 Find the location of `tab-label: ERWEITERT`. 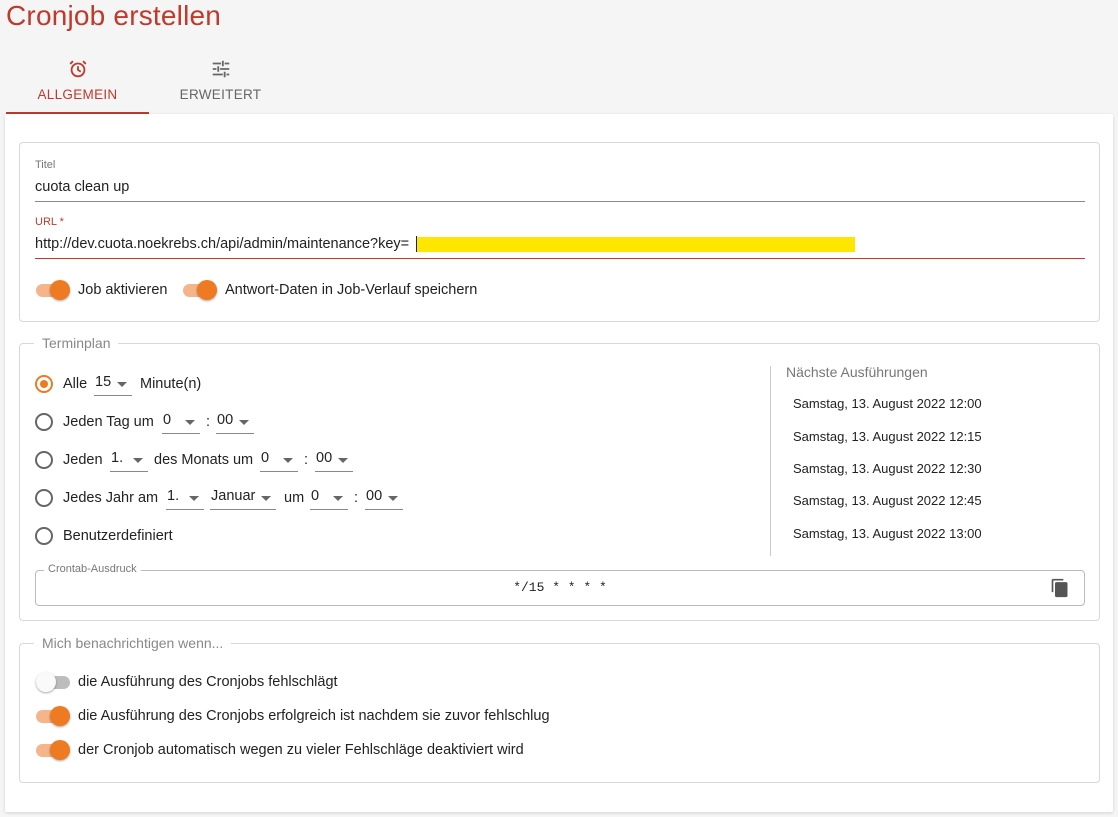

tab-label: ERWEITERT is located at coordinates (220, 94).